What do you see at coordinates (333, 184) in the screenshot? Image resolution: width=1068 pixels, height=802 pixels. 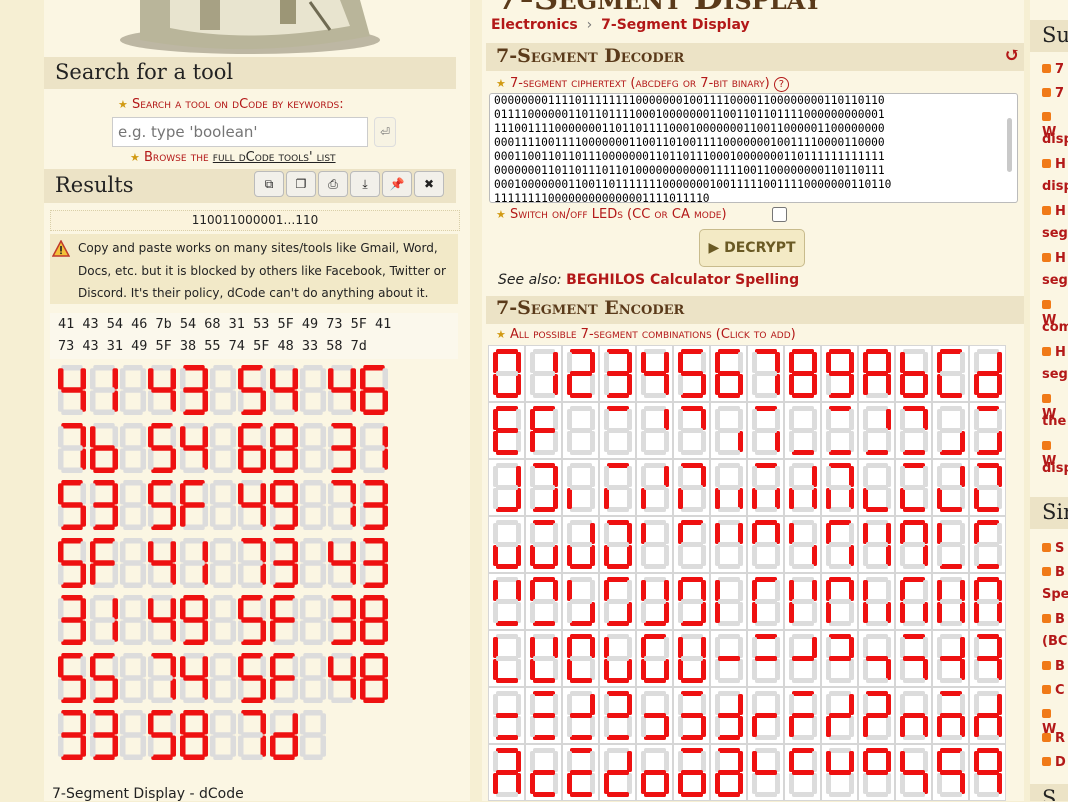 I see `print-button: ⎙` at bounding box center [333, 184].